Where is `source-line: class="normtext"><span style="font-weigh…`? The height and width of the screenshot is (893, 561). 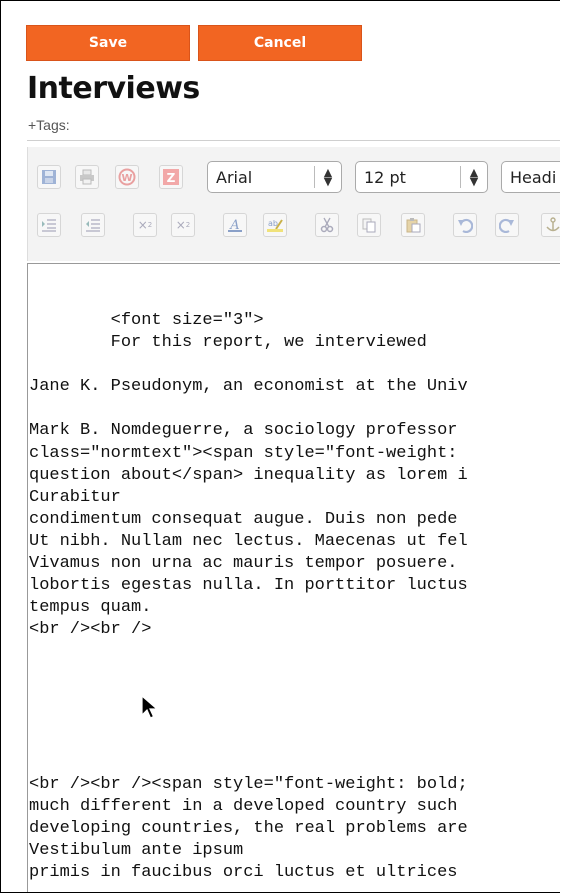 source-line: class="normtext"><span style="font-weigh… is located at coordinates (243, 453).